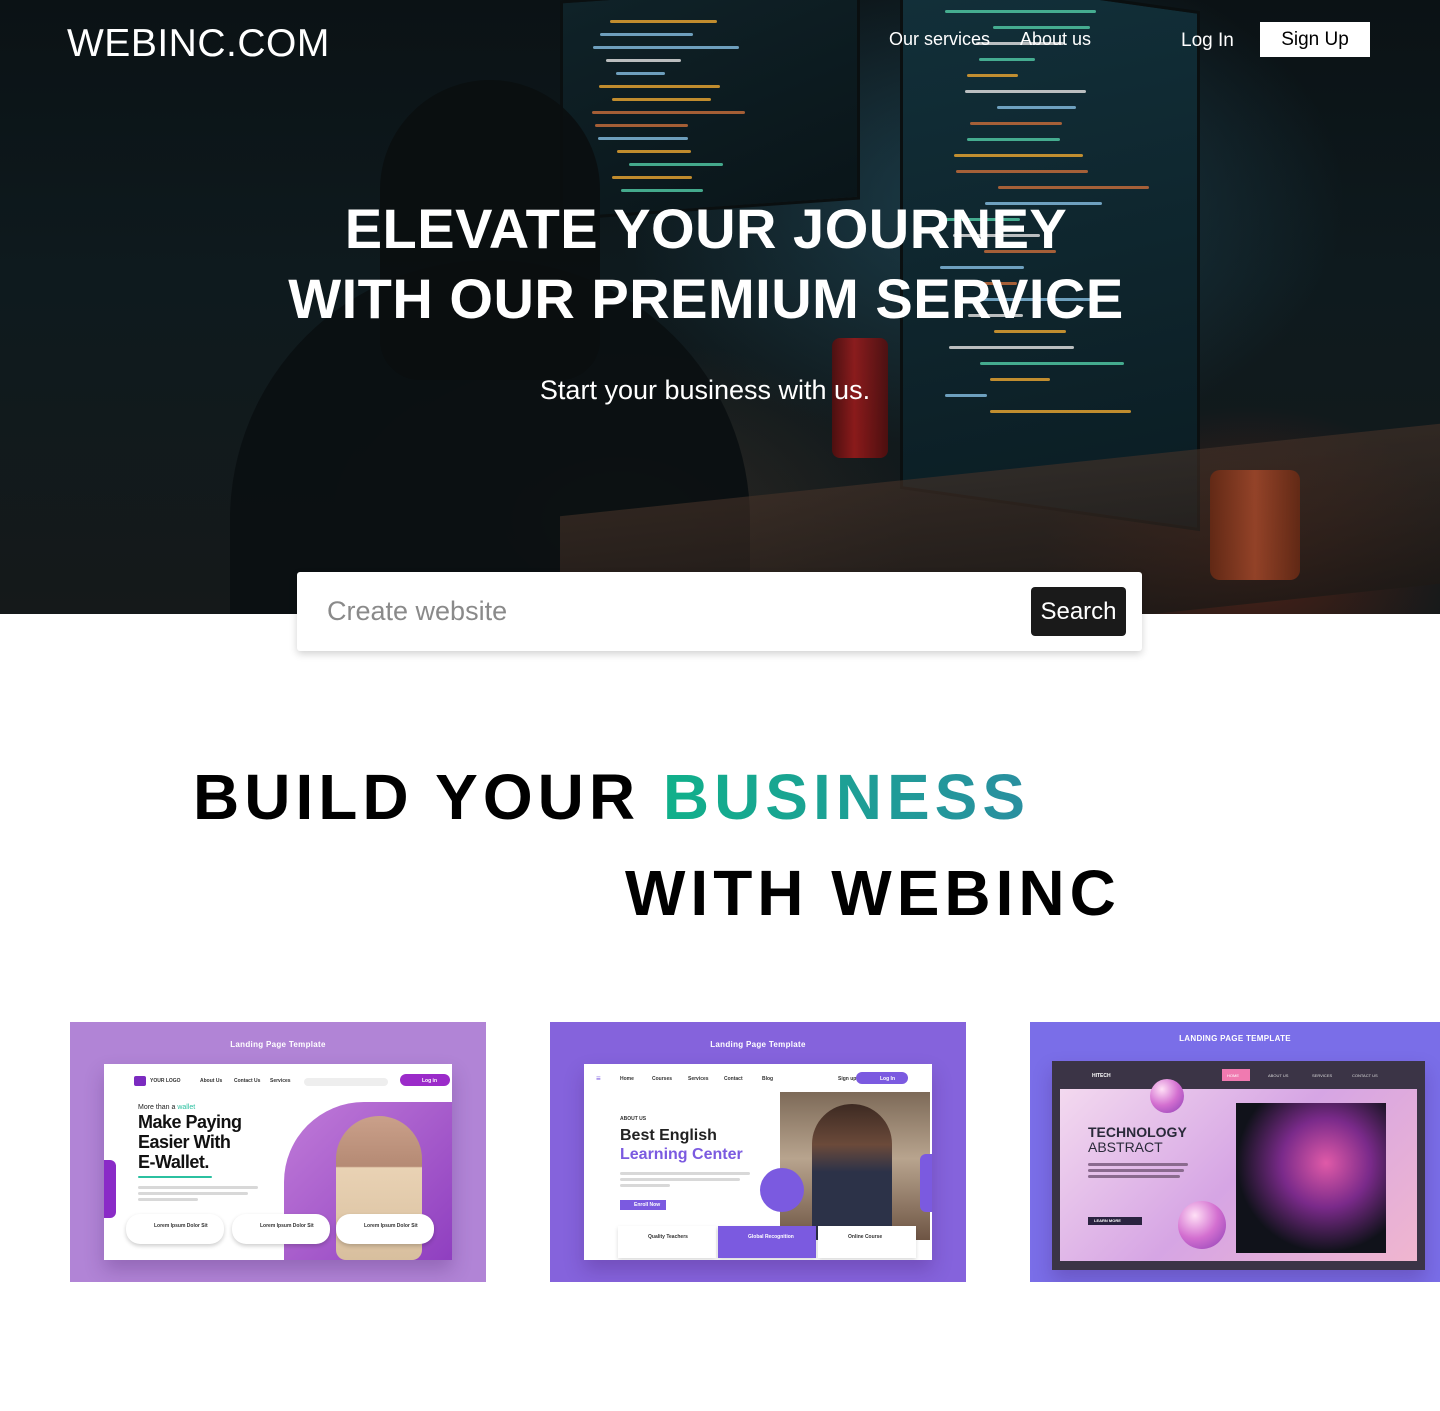  I want to click on preview-feature-box: Online Course, so click(867, 1242).